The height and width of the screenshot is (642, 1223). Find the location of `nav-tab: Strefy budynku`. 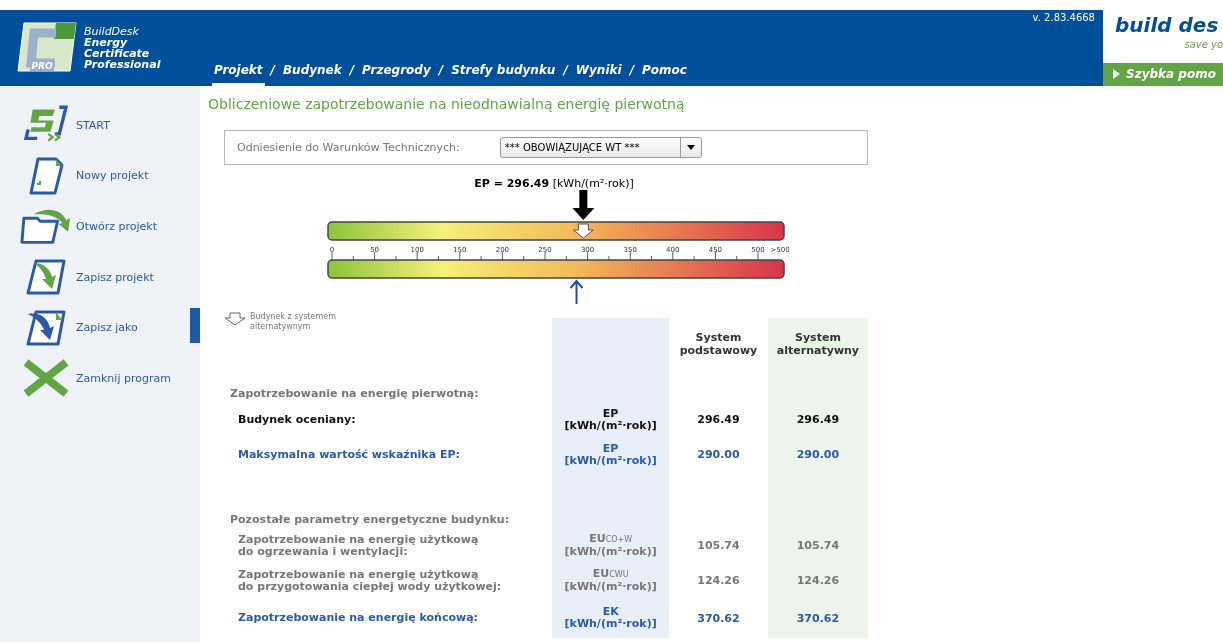

nav-tab: Strefy budynku is located at coordinates (503, 72).